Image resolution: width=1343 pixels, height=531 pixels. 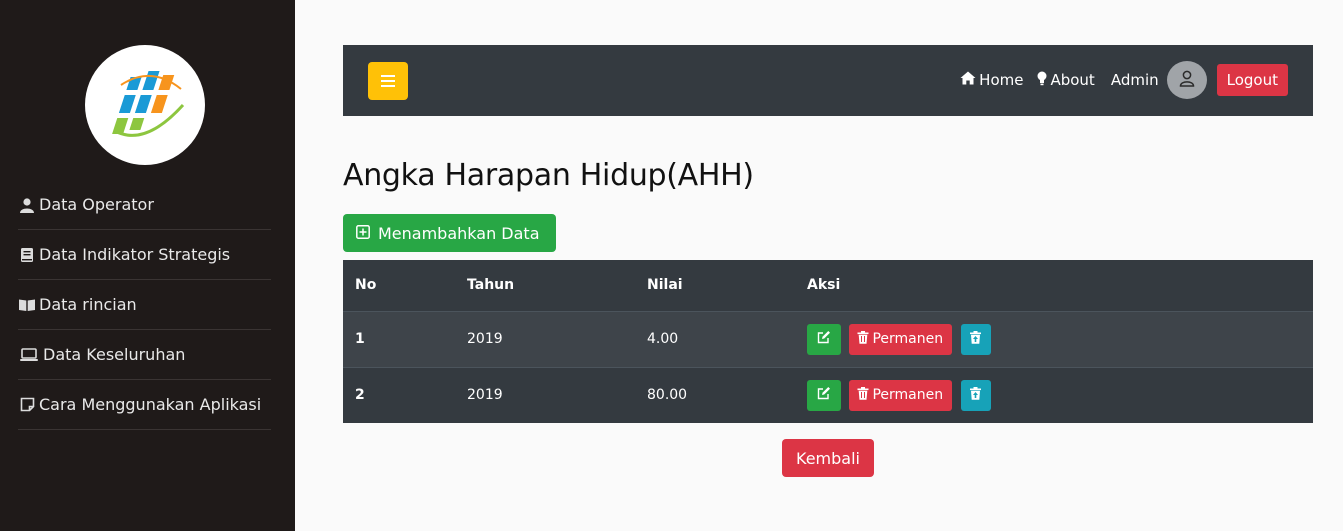 I want to click on column-header-no: No, so click(x=399, y=286).